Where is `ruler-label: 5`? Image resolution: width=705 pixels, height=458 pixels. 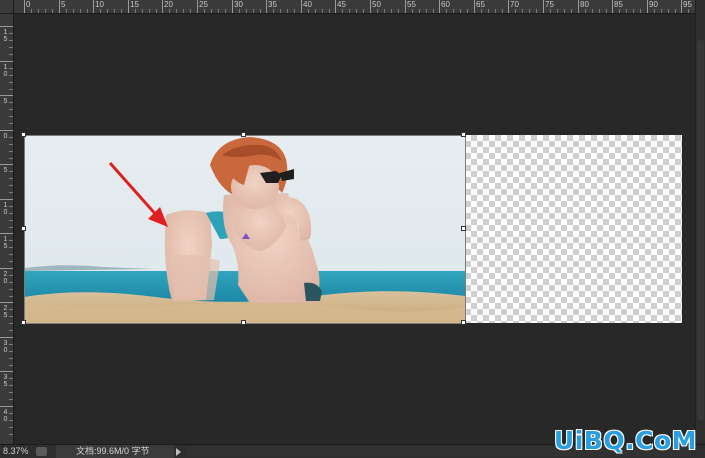
ruler-label: 5 is located at coordinates (5, 170).